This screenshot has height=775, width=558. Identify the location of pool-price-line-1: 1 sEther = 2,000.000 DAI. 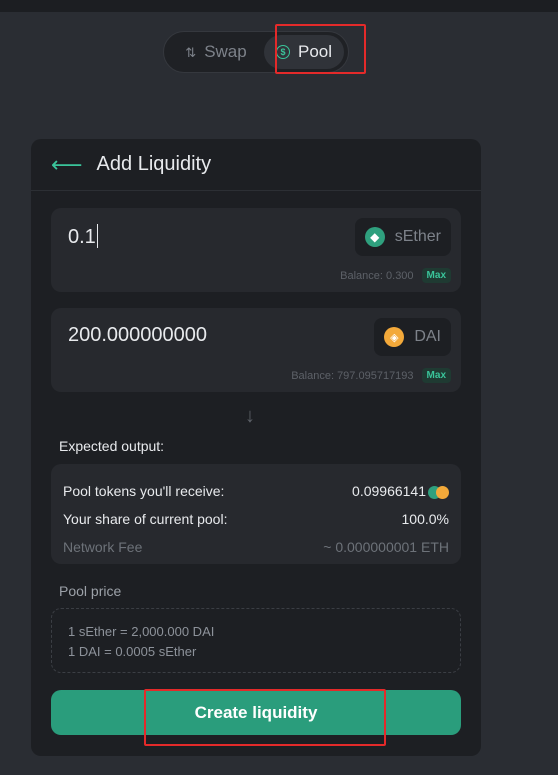
(141, 631).